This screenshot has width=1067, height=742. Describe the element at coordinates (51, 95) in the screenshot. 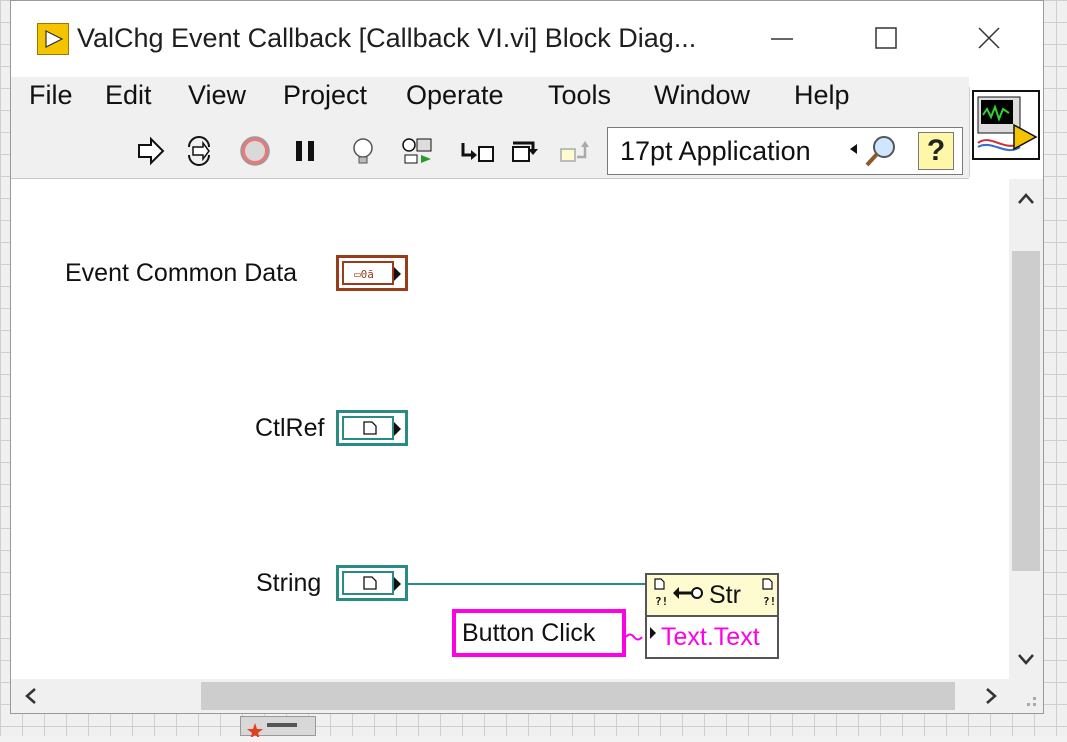

I see `menu-file: File` at that location.